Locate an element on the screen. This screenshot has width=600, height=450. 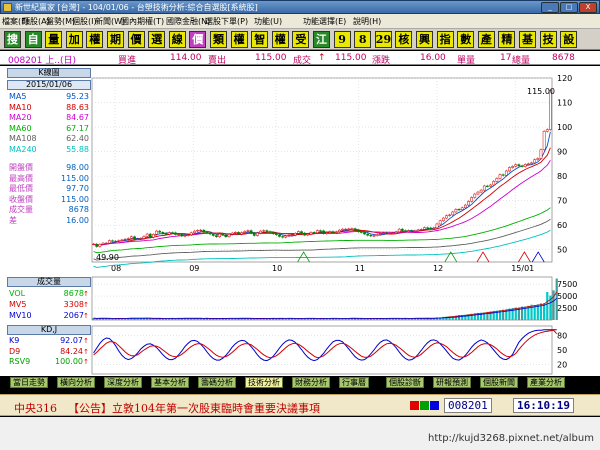
stock-code: 008201 上..(日) is located at coordinates (42, 59).